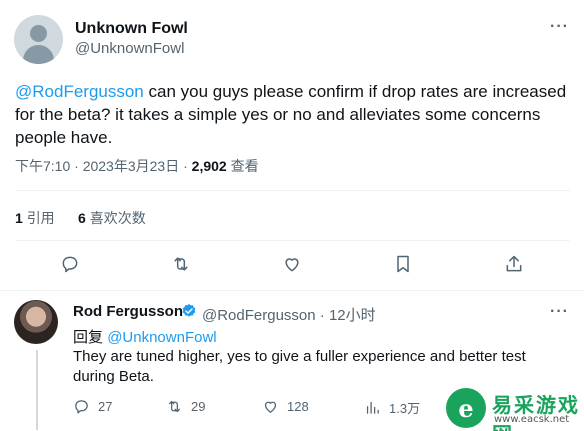 The width and height of the screenshot is (584, 431). I want to click on watermark-logo: e, so click(466, 408).